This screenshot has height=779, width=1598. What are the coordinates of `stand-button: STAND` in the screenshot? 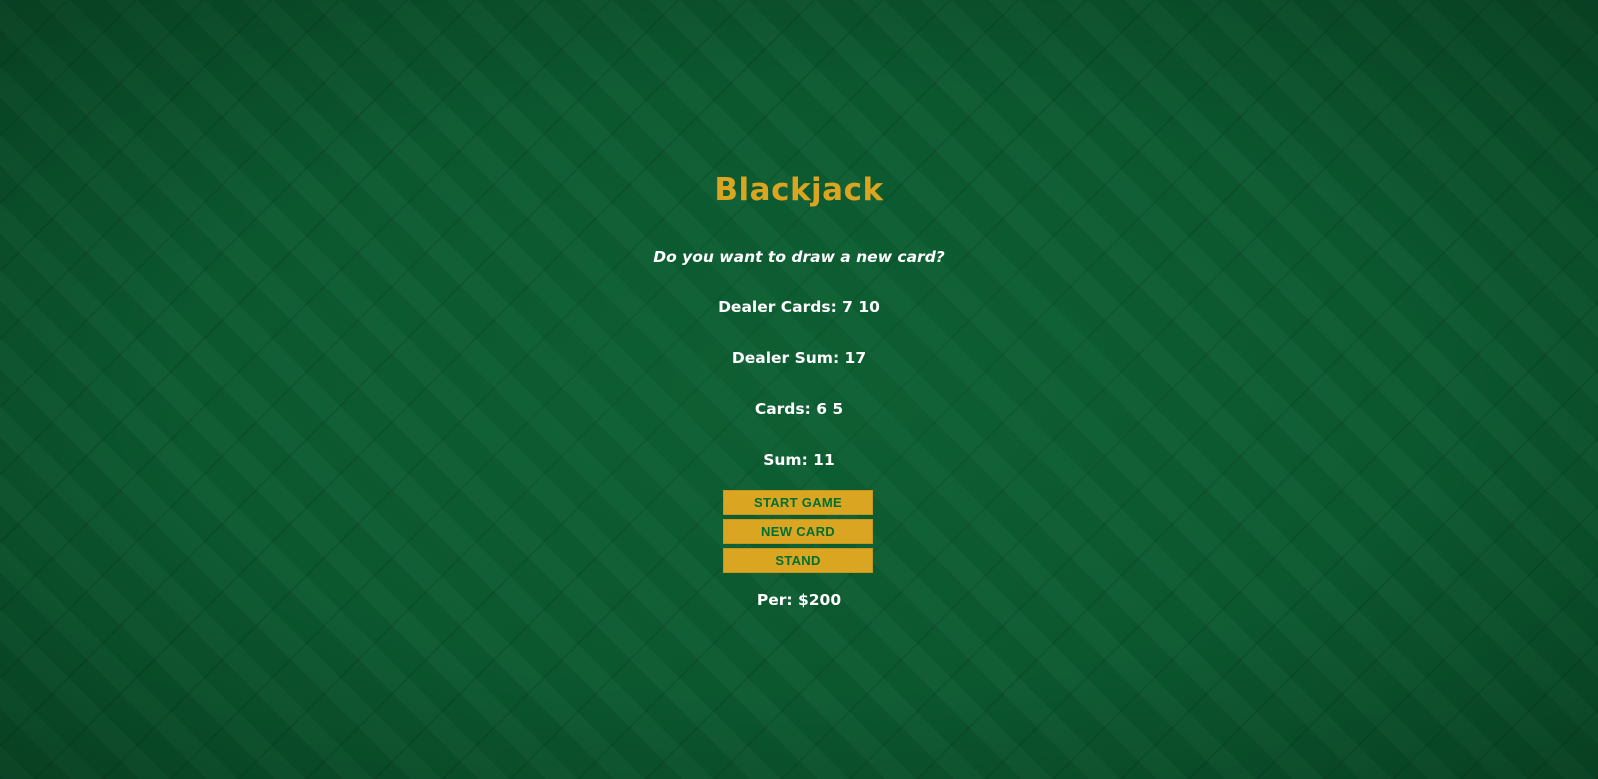 It's located at (798, 560).